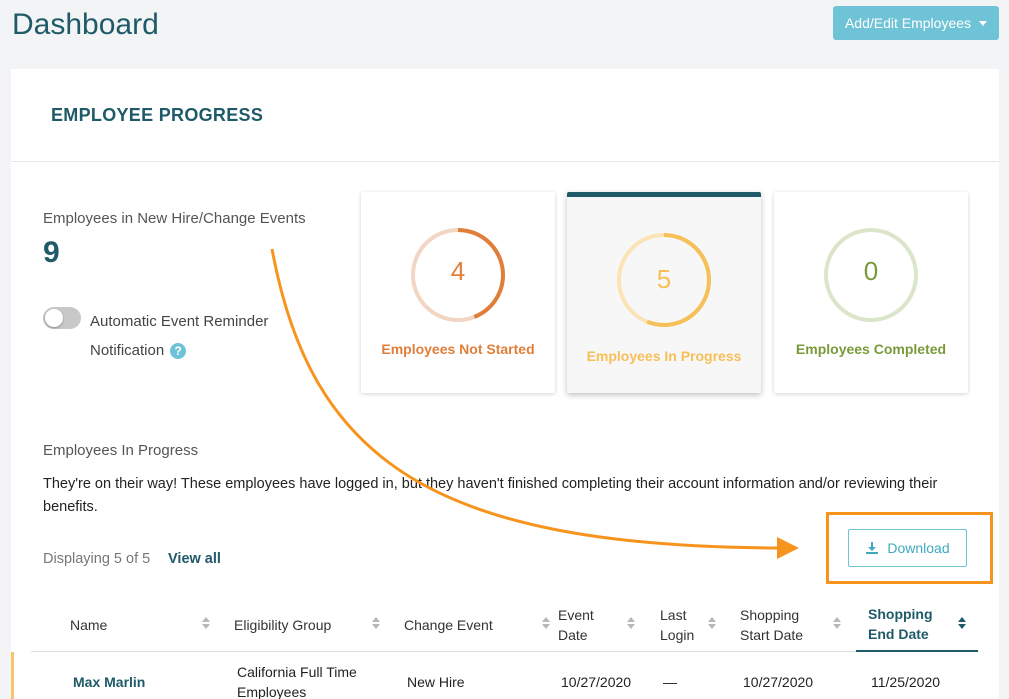  Describe the element at coordinates (677, 624) in the screenshot. I see `column-label: Last Login` at that location.